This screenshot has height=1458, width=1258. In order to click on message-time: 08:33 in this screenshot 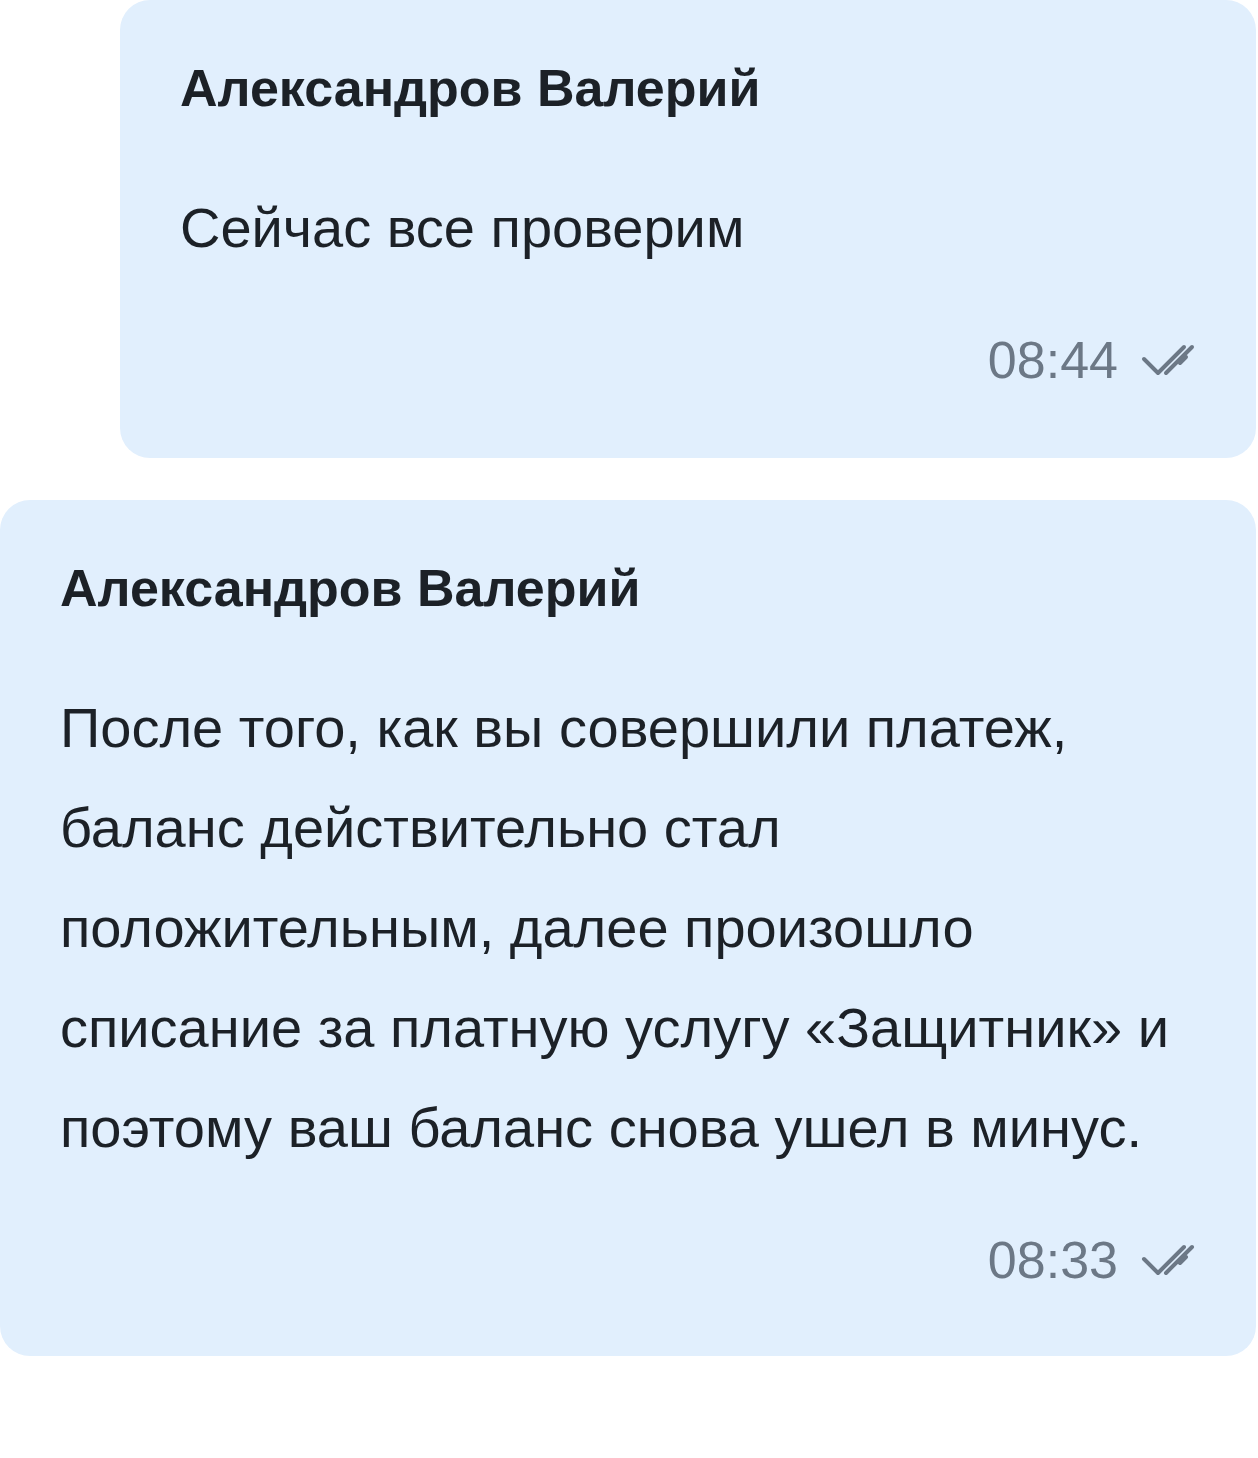, I will do `click(1052, 1260)`.